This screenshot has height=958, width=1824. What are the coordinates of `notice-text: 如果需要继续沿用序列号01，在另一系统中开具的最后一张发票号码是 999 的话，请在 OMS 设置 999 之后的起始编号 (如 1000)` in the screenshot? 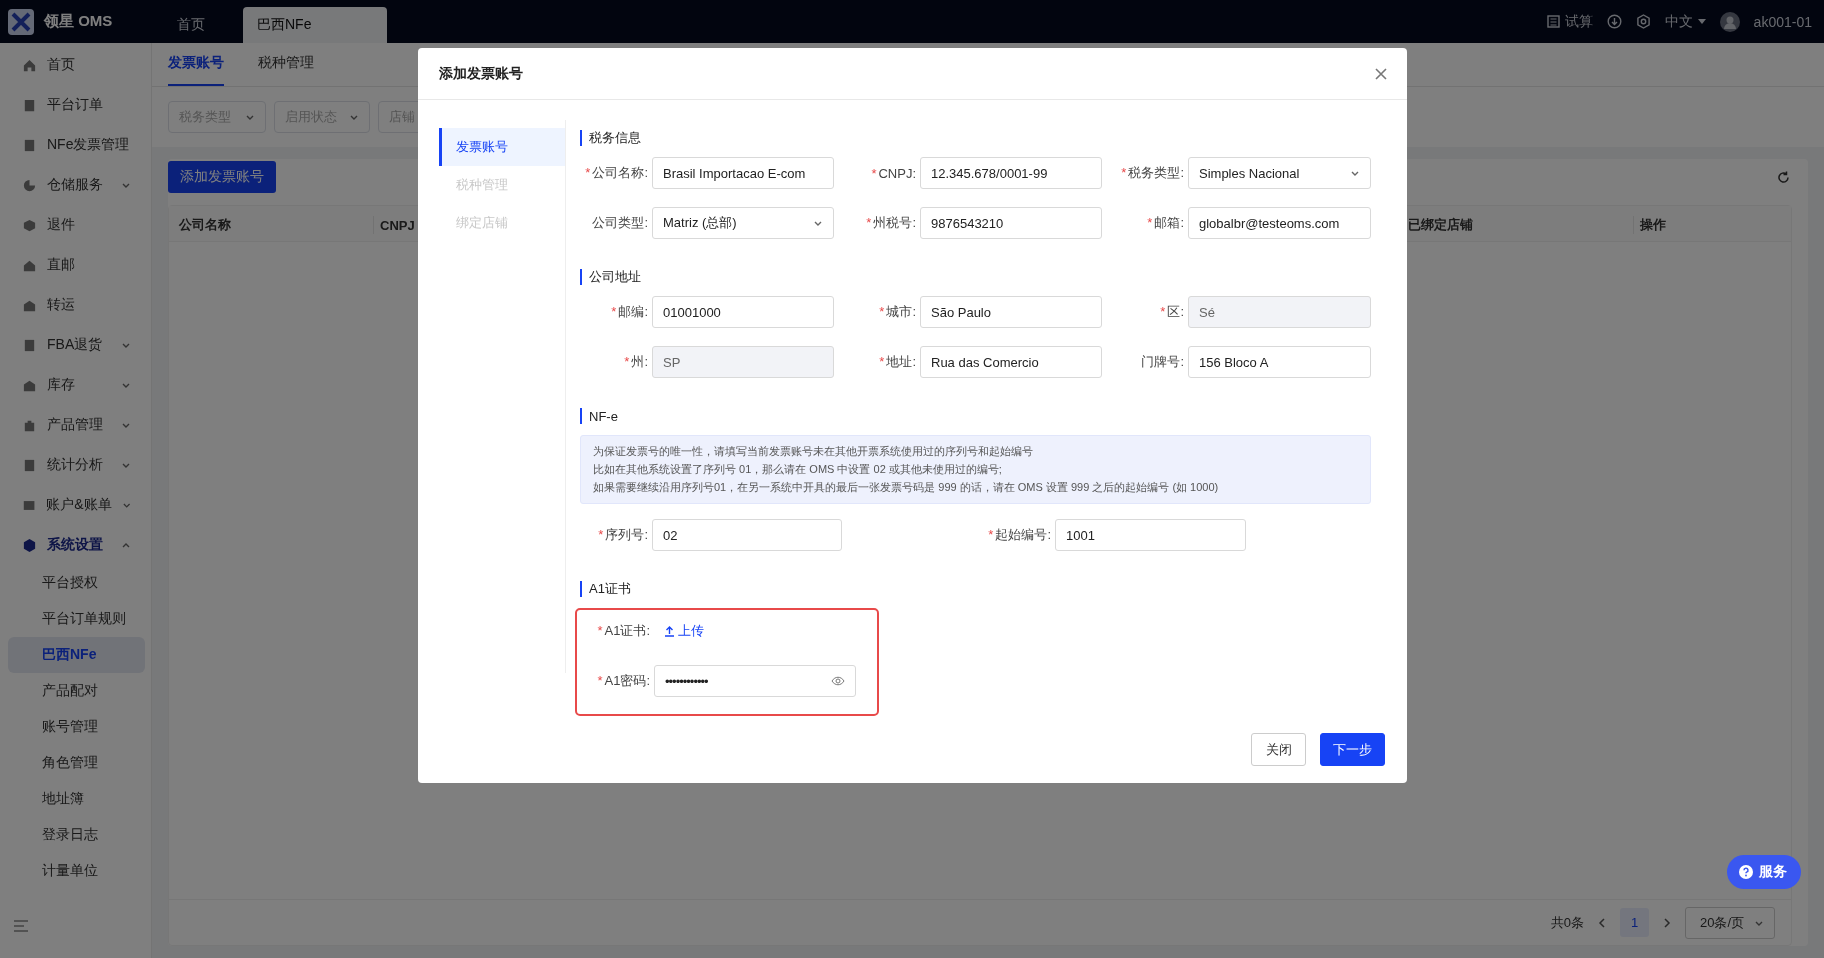 It's located at (906, 487).